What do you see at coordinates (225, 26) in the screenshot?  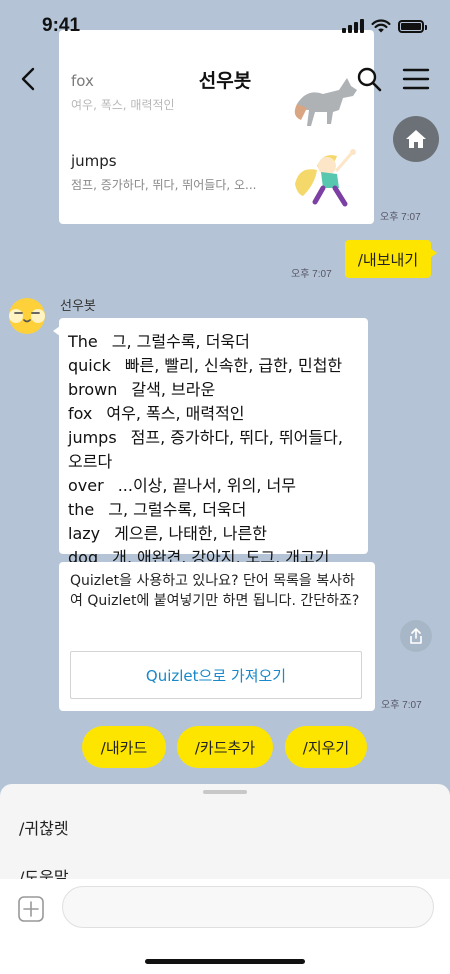 I see `status-bar: 9:41` at bounding box center [225, 26].